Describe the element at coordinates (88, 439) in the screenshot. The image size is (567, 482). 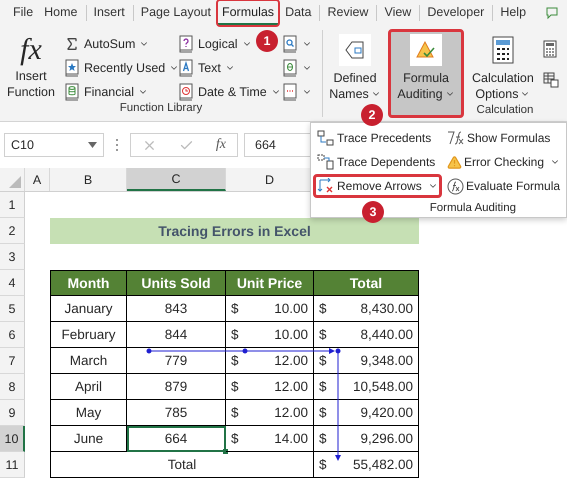
I see `table-cell: June` at that location.